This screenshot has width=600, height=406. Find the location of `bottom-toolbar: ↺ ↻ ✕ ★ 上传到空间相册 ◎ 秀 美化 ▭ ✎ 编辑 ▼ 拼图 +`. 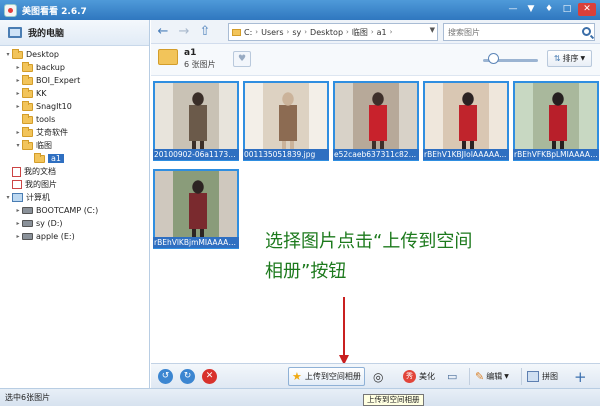

bottom-toolbar: ↺ ↻ ✕ ★ 上传到空间相册 ◎ 秀 美化 ▭ ✎ 编辑 ▼ 拼图 + is located at coordinates (375, 375).